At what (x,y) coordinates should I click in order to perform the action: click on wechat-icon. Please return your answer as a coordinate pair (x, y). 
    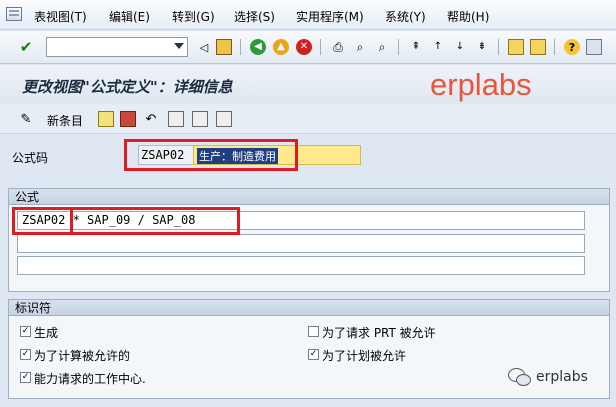
    Looking at the image, I should click on (519, 377).